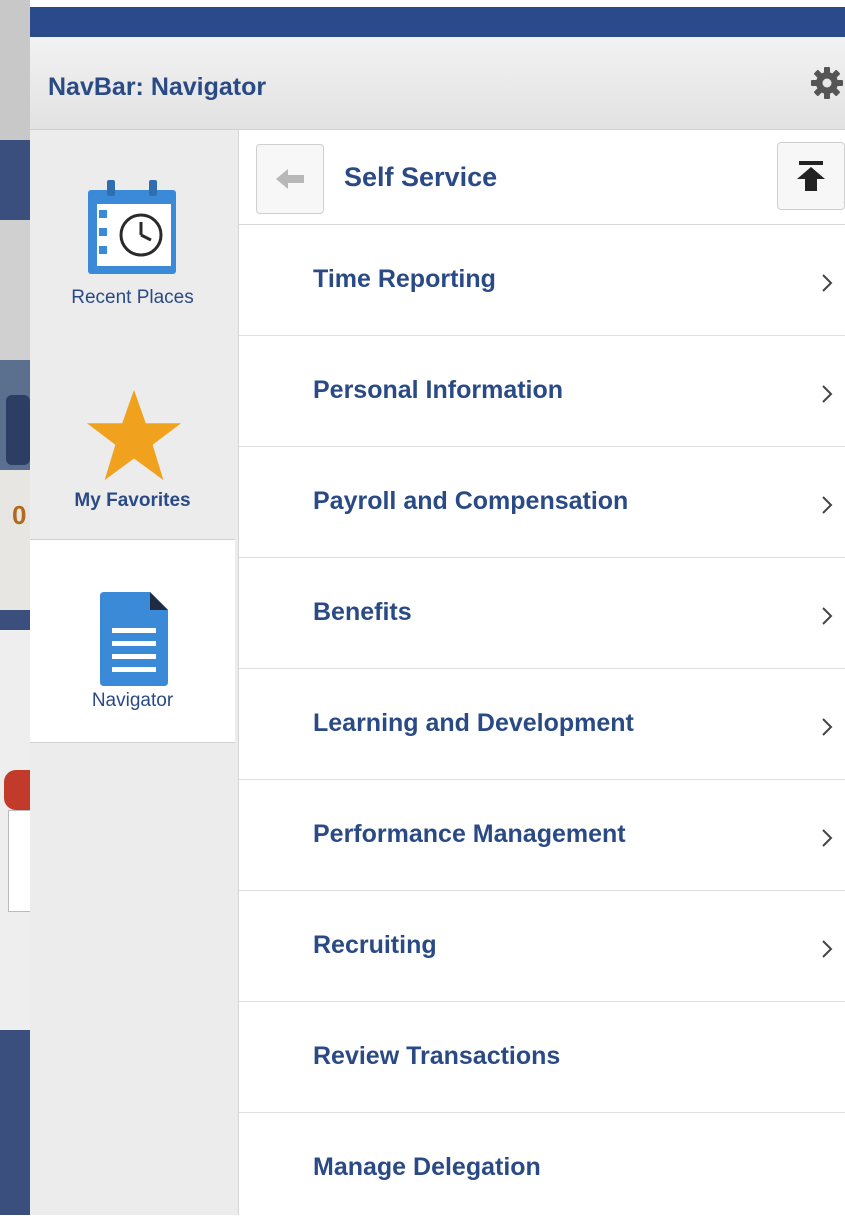  What do you see at coordinates (542, 613) in the screenshot?
I see `list-item: Benefits` at bounding box center [542, 613].